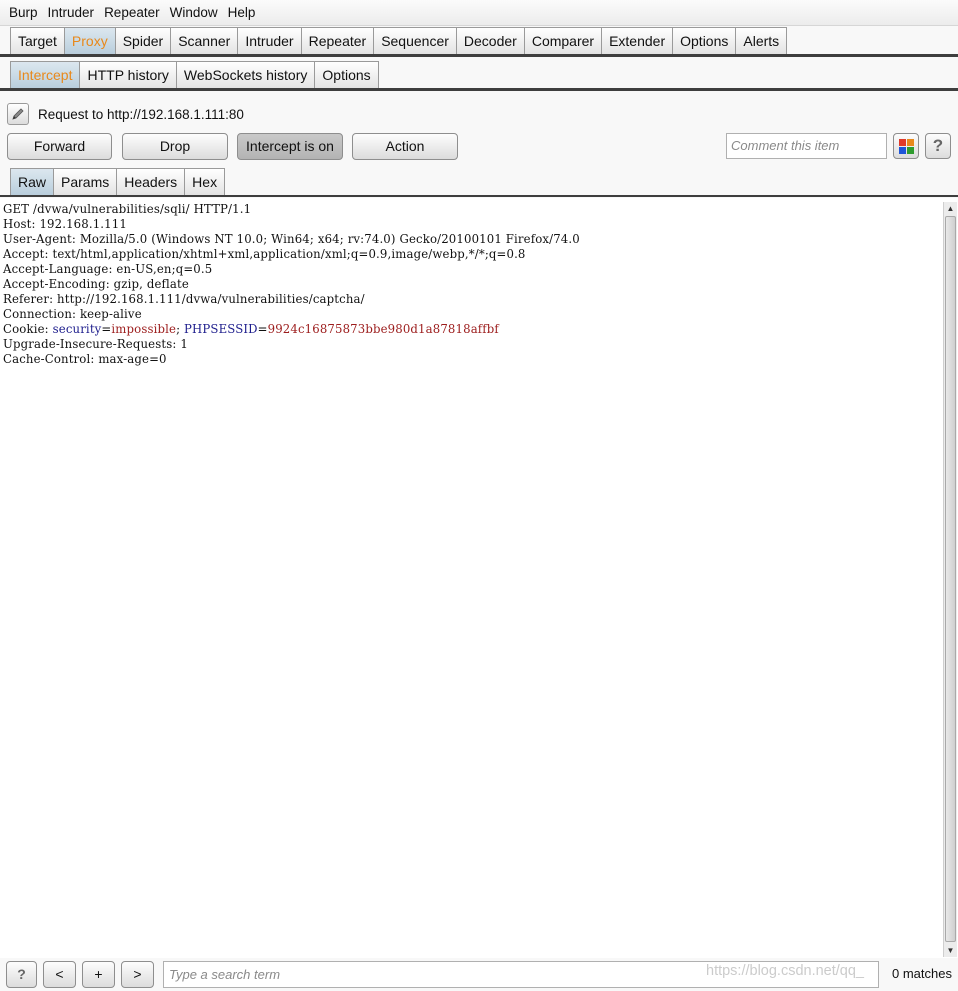 The width and height of the screenshot is (958, 991). What do you see at coordinates (72, 314) in the screenshot?
I see `request-line: Connection: keep-alive` at bounding box center [72, 314].